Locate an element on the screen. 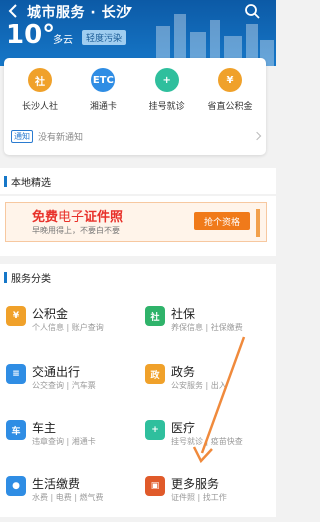 Image resolution: width=320 pixels, height=522 pixels. city-header: 城市服务 · 长沙 10° 多云 轻度污染 is located at coordinates (138, 33).